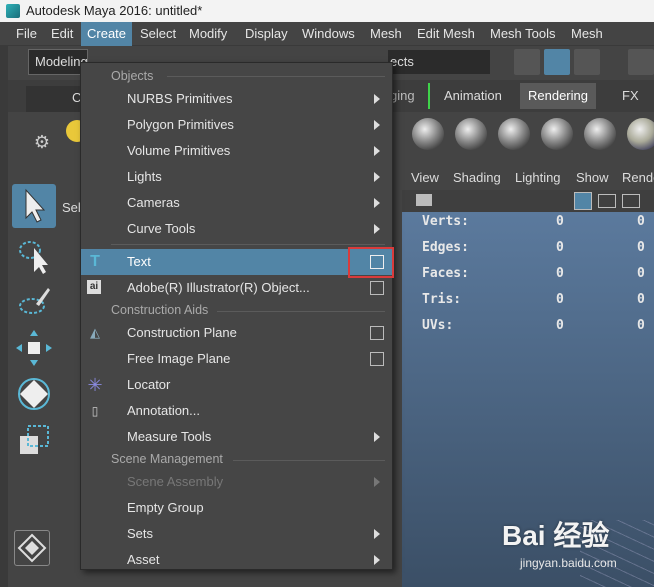  Describe the element at coordinates (523, 34) in the screenshot. I see `menu-mesh-tools: Mesh Tools` at that location.